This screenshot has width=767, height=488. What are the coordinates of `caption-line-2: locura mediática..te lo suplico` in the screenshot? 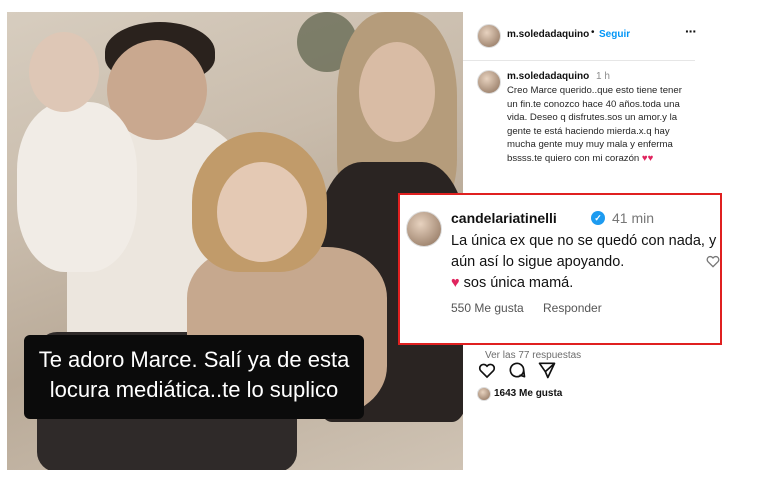 It's located at (194, 389).